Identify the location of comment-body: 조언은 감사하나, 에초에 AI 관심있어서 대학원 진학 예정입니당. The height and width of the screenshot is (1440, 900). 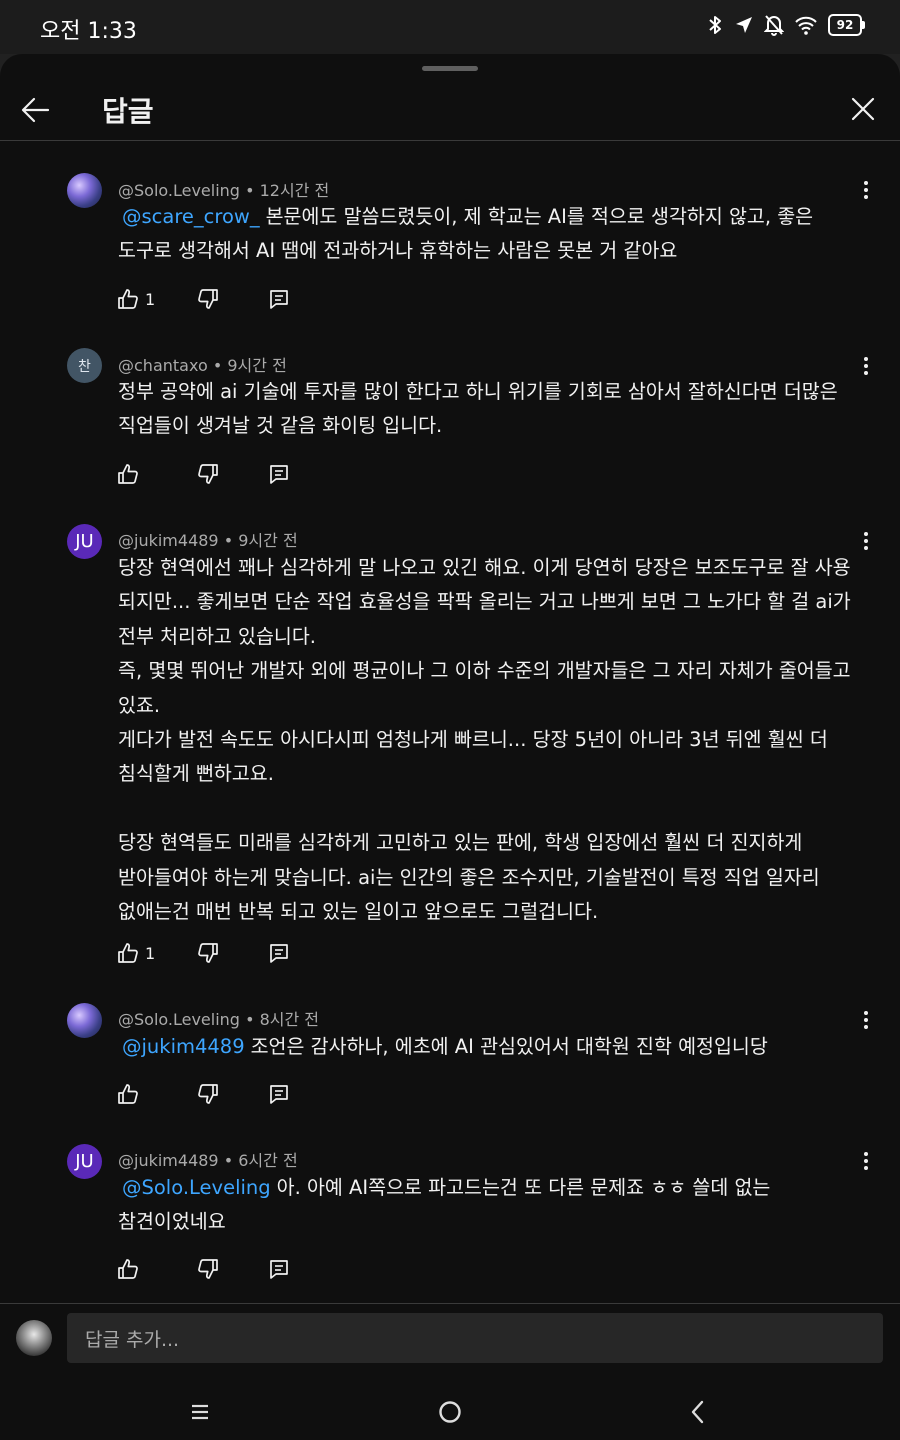
(509, 1046).